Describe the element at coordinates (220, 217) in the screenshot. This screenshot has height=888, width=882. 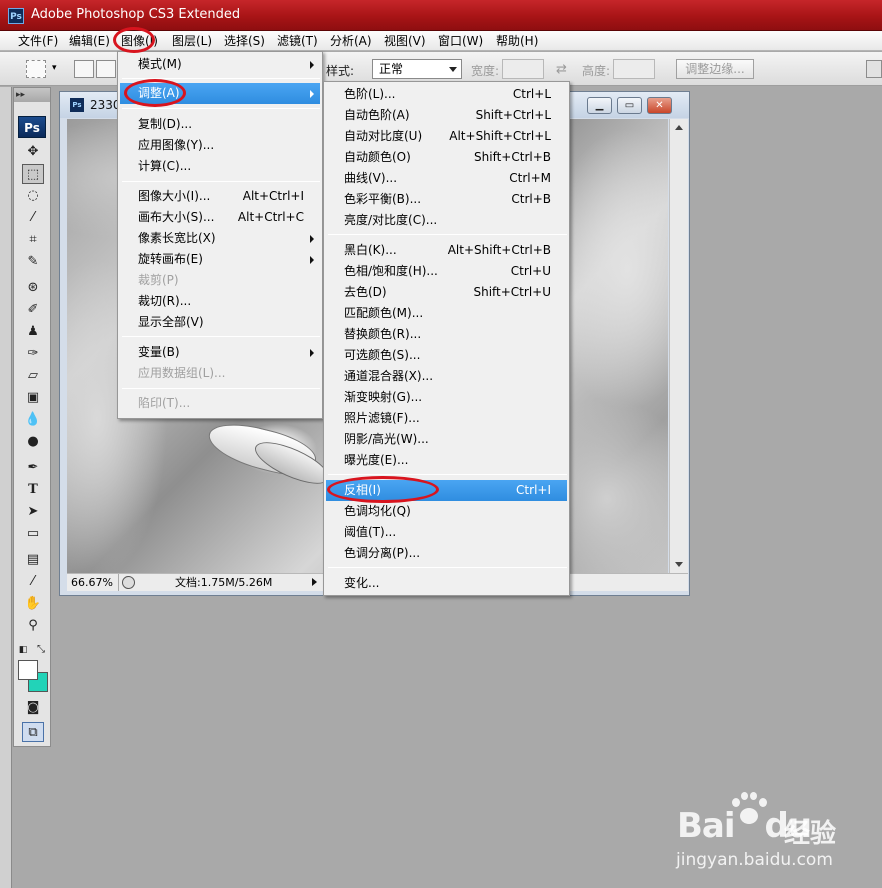
I see `menu-item-canvas-size: 画布大小(S)... Alt+Ctrl+C` at that location.